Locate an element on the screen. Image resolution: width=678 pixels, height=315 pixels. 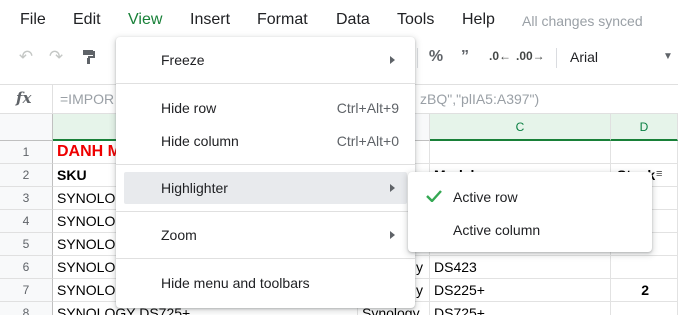
menu-item-label: Hide menu and toolbars is located at coordinates (235, 283).